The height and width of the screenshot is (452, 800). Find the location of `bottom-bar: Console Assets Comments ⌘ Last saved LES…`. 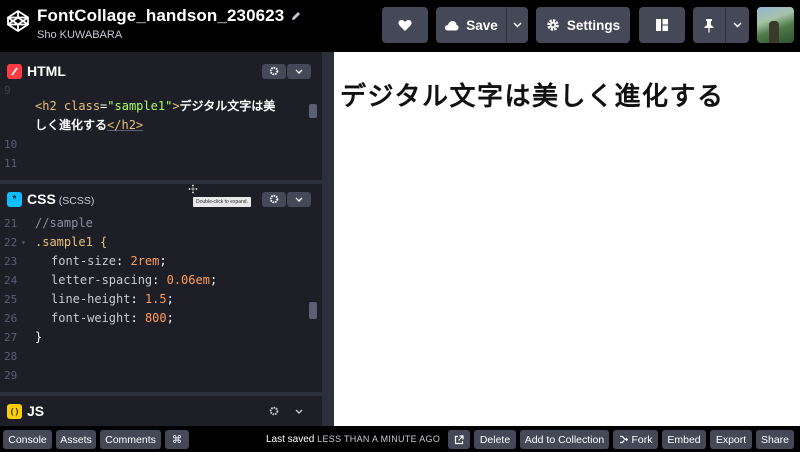

bottom-bar: Console Assets Comments ⌘ Last saved LES… is located at coordinates (400, 439).